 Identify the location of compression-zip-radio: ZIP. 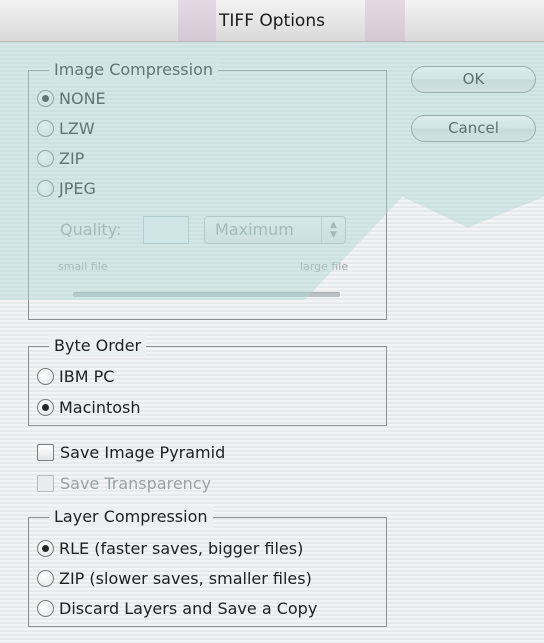
(60, 158).